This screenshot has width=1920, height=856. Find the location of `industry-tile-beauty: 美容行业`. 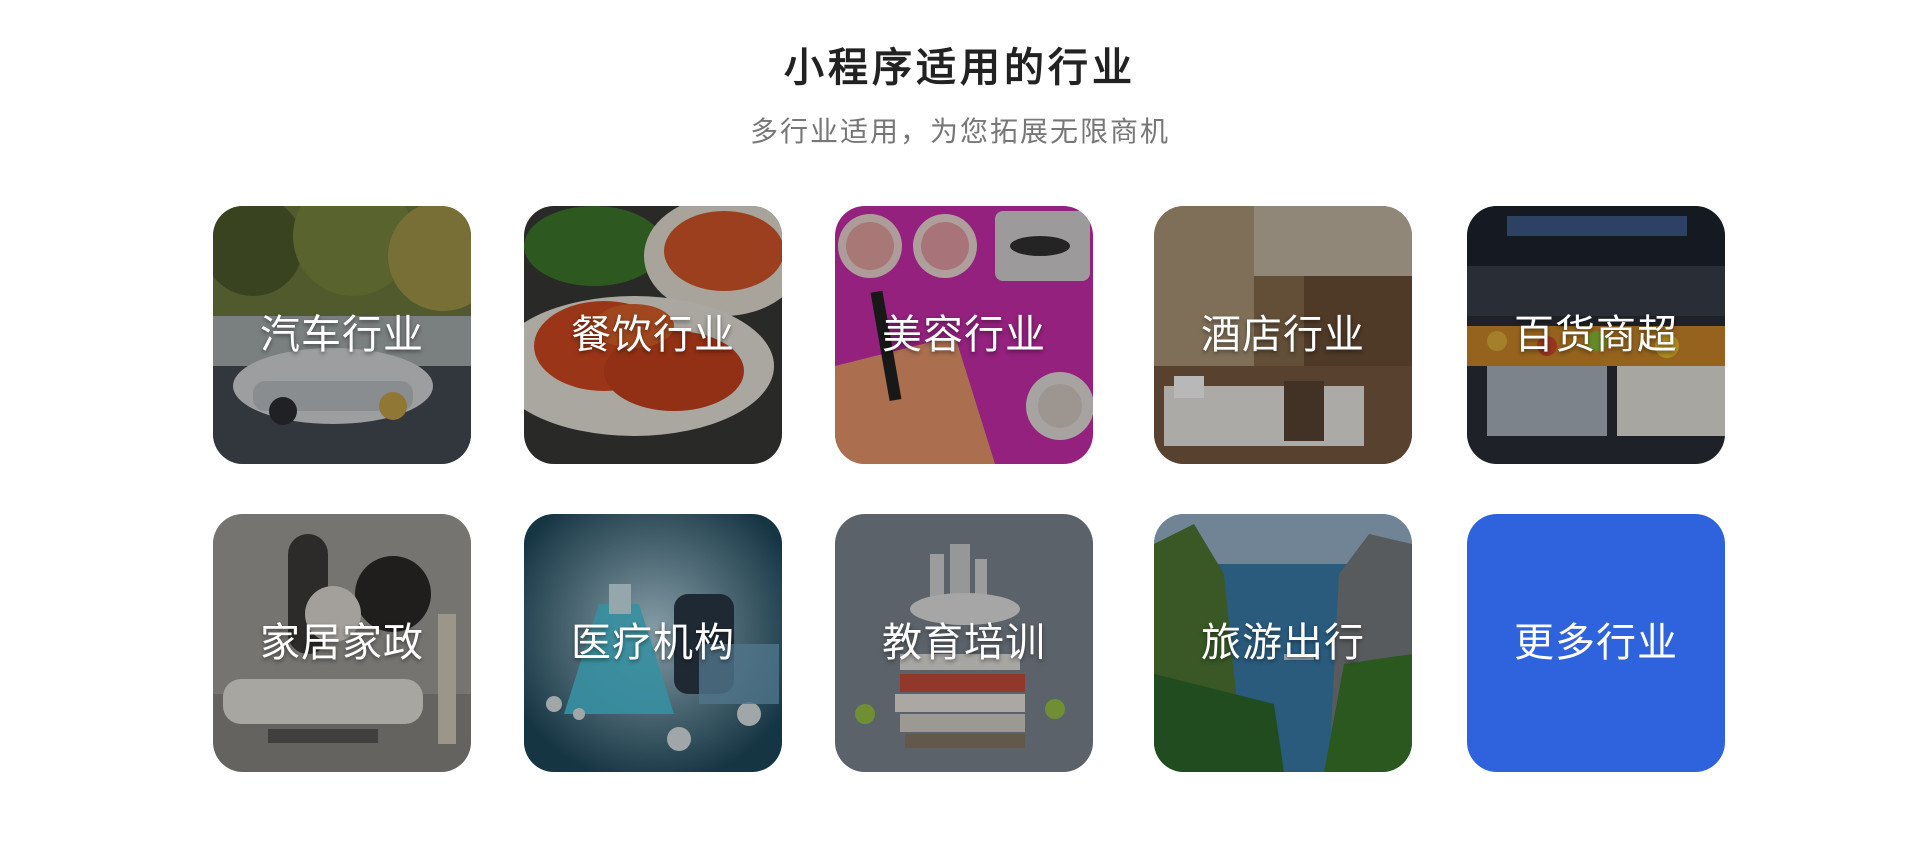

industry-tile-beauty: 美容行业 is located at coordinates (964, 335).